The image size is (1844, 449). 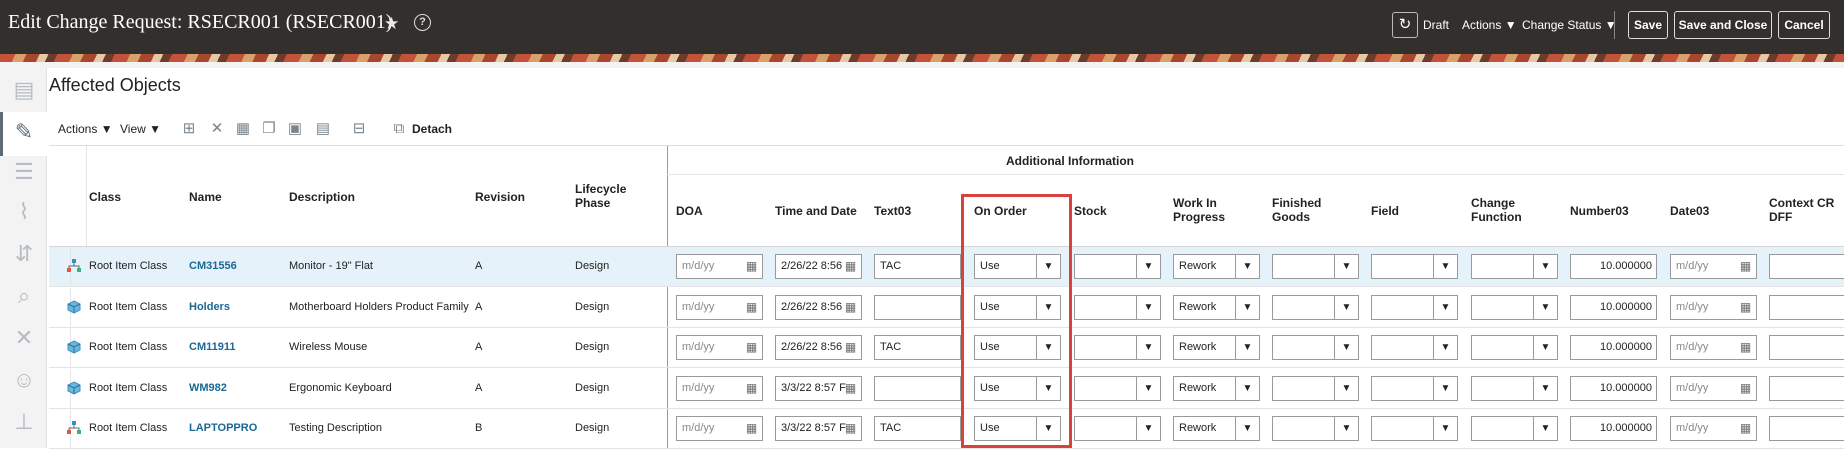 I want to click on col-doa: DOA, so click(x=689, y=211).